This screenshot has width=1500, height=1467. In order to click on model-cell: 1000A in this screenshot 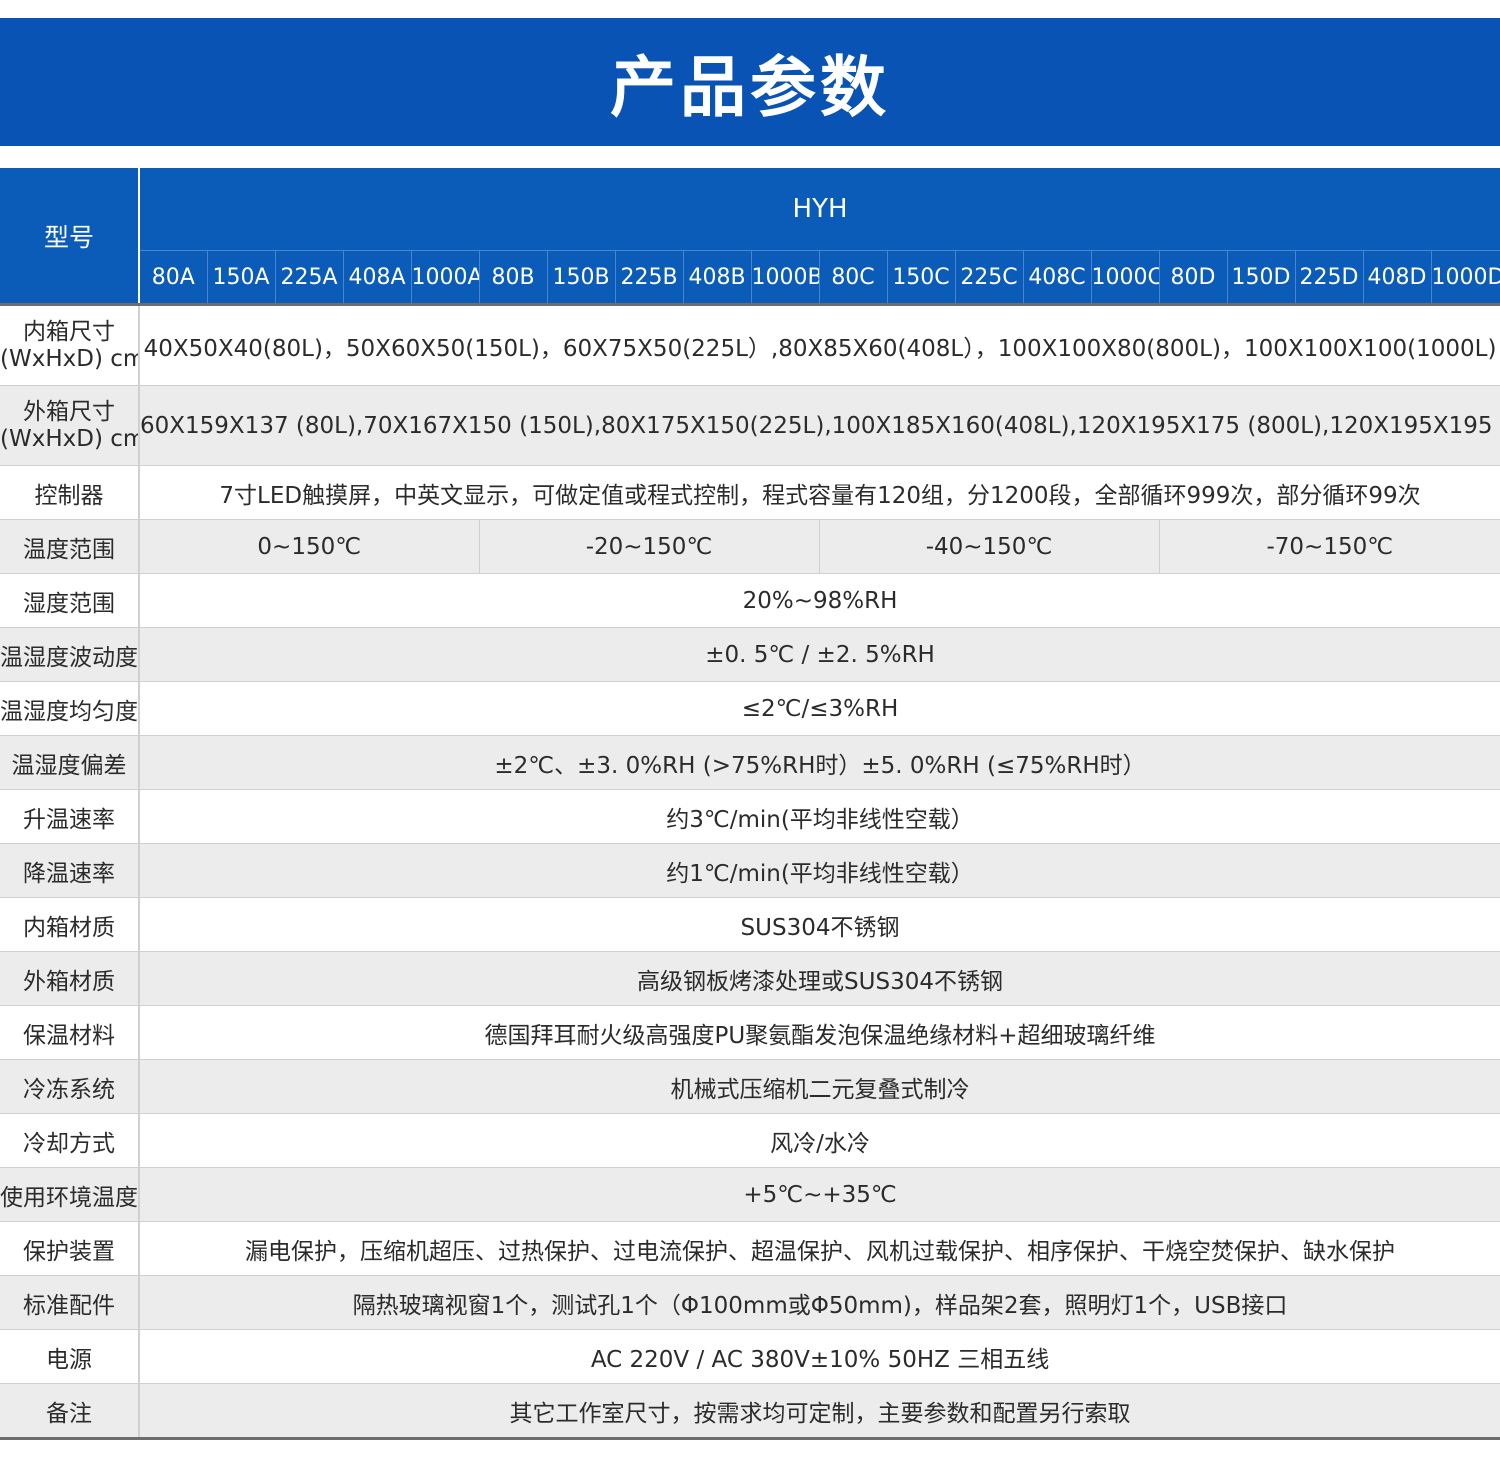, I will do `click(444, 277)`.